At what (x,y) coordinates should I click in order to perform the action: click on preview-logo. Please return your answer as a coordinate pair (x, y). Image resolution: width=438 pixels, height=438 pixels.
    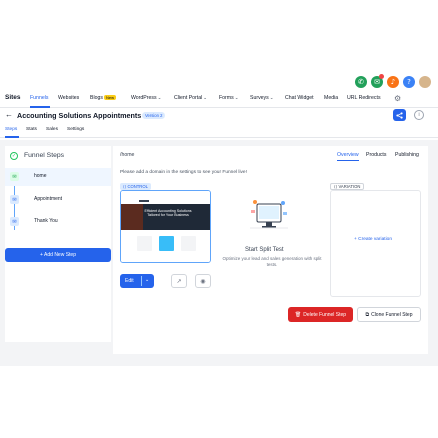
    Looking at the image, I should click on (144, 201).